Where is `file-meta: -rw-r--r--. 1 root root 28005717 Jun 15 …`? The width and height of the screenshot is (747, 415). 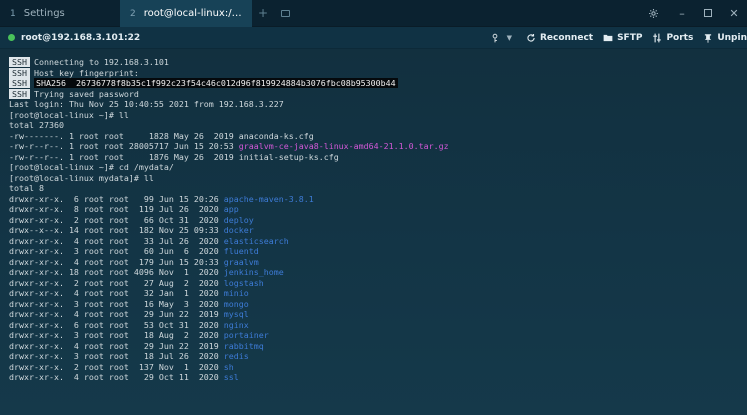 file-meta: -rw-r--r--. 1 root root 28005717 Jun 15 … is located at coordinates (124, 146).